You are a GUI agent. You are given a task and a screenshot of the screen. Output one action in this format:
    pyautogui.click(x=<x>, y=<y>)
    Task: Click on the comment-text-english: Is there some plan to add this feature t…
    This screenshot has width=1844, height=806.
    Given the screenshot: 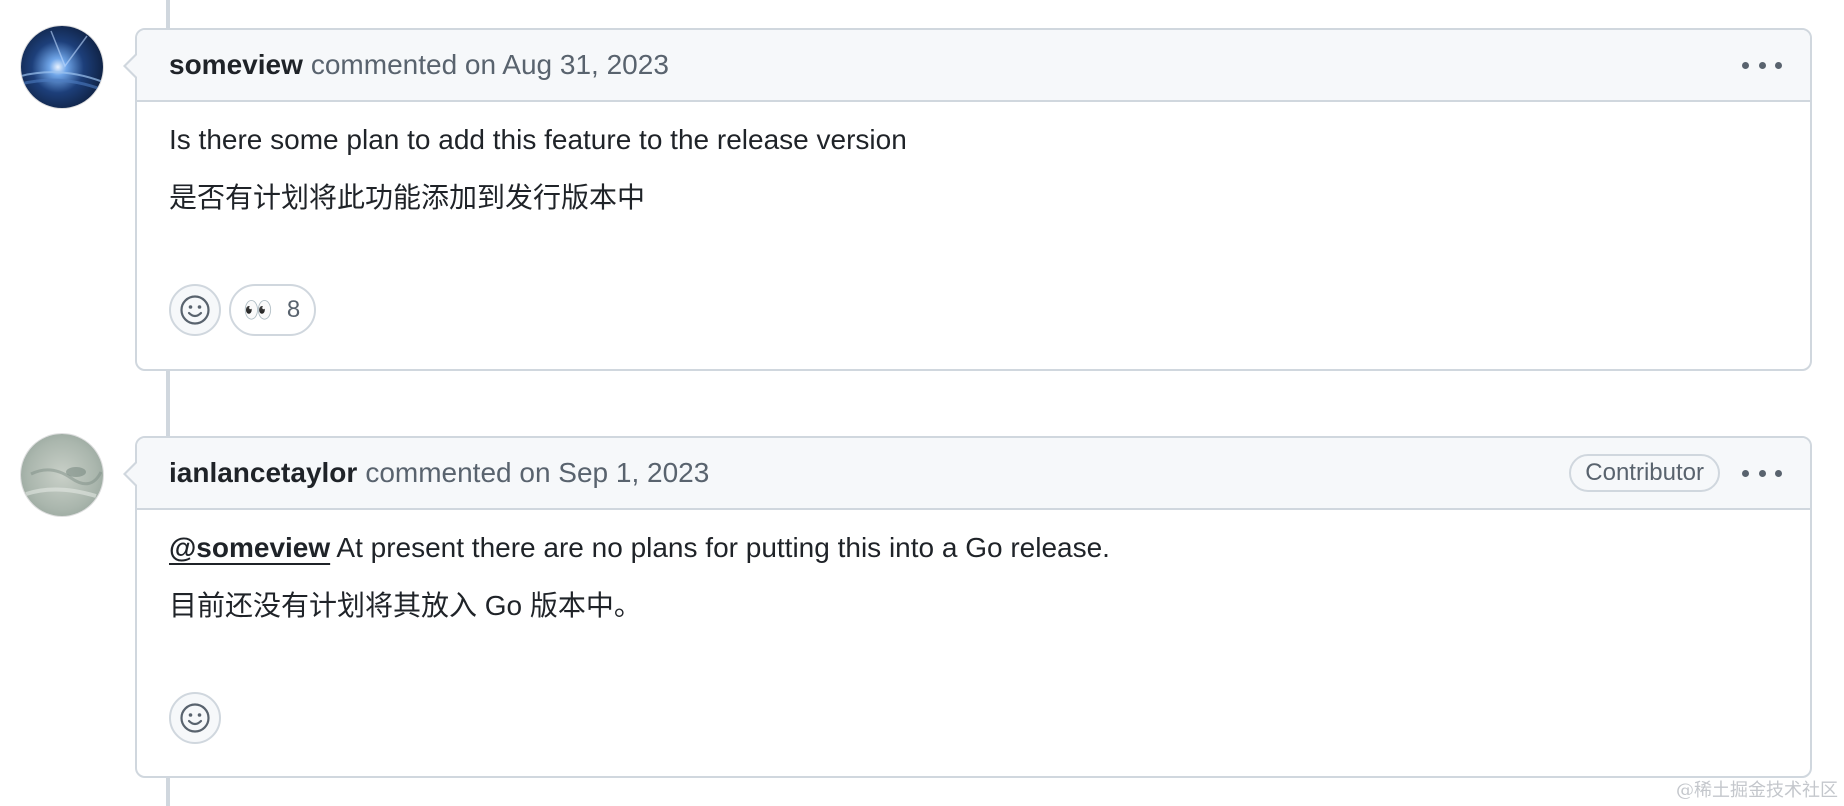 What is the action you would take?
    pyautogui.click(x=538, y=139)
    